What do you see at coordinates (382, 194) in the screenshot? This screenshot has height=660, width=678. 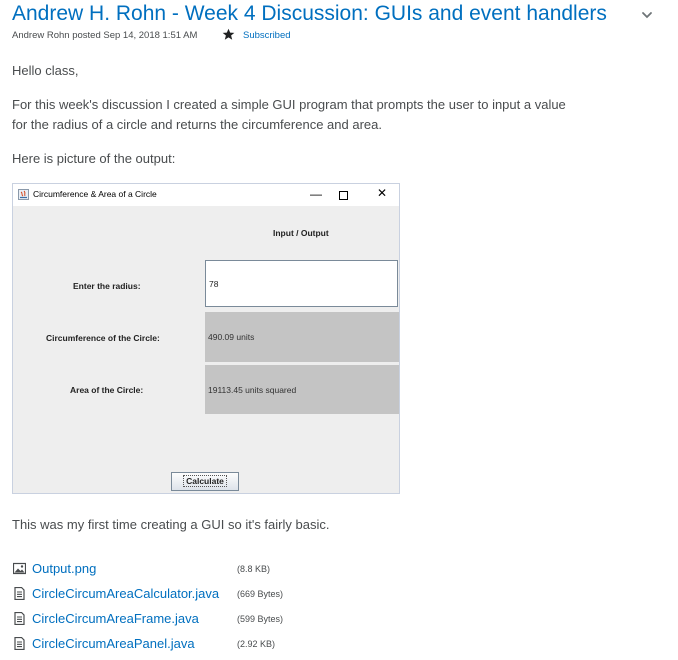 I see `close-icon: ✕` at bounding box center [382, 194].